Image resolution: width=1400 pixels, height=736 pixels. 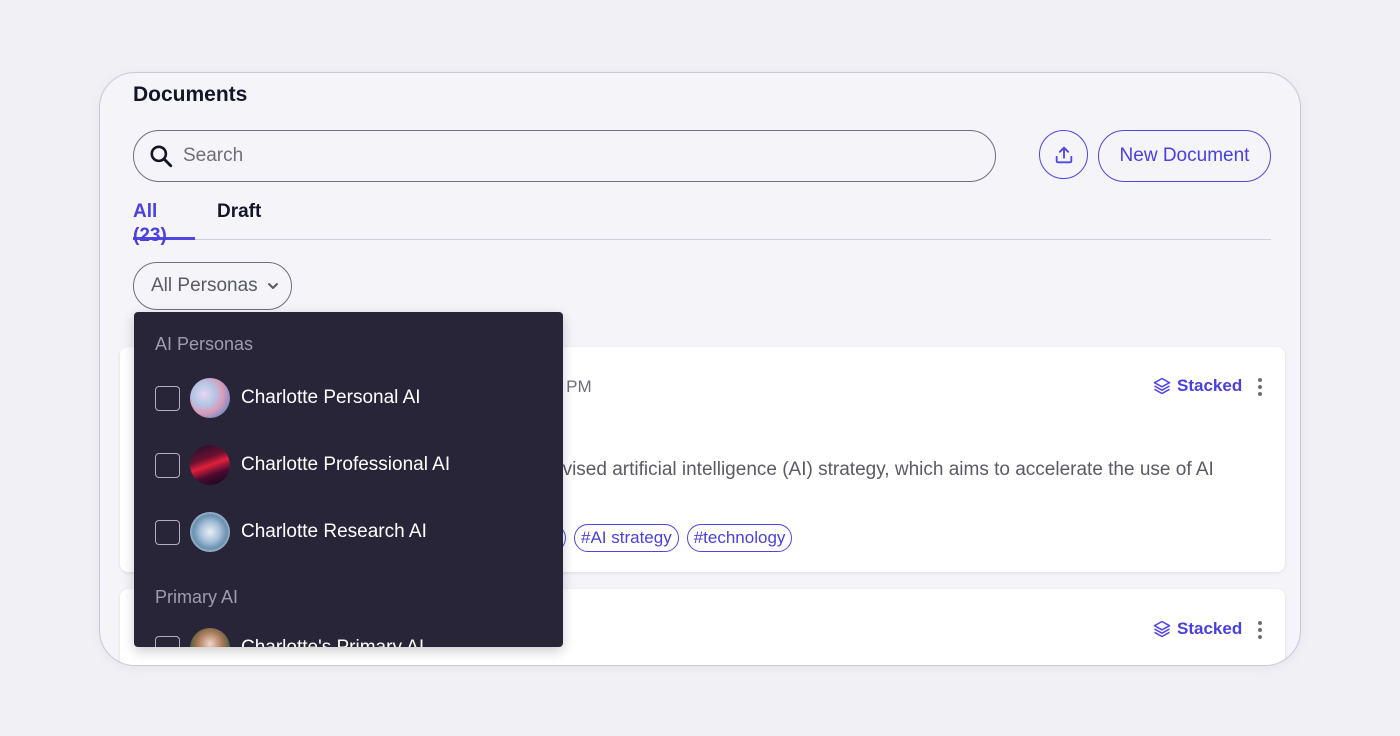 I want to click on persona-option: Charlotte Professional AI, so click(x=302, y=465).